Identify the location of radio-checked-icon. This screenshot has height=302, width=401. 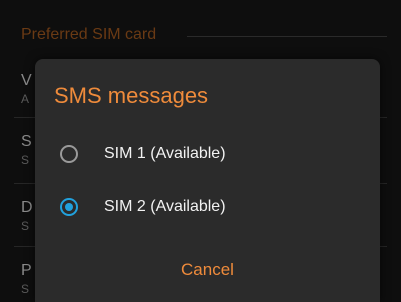
(69, 207).